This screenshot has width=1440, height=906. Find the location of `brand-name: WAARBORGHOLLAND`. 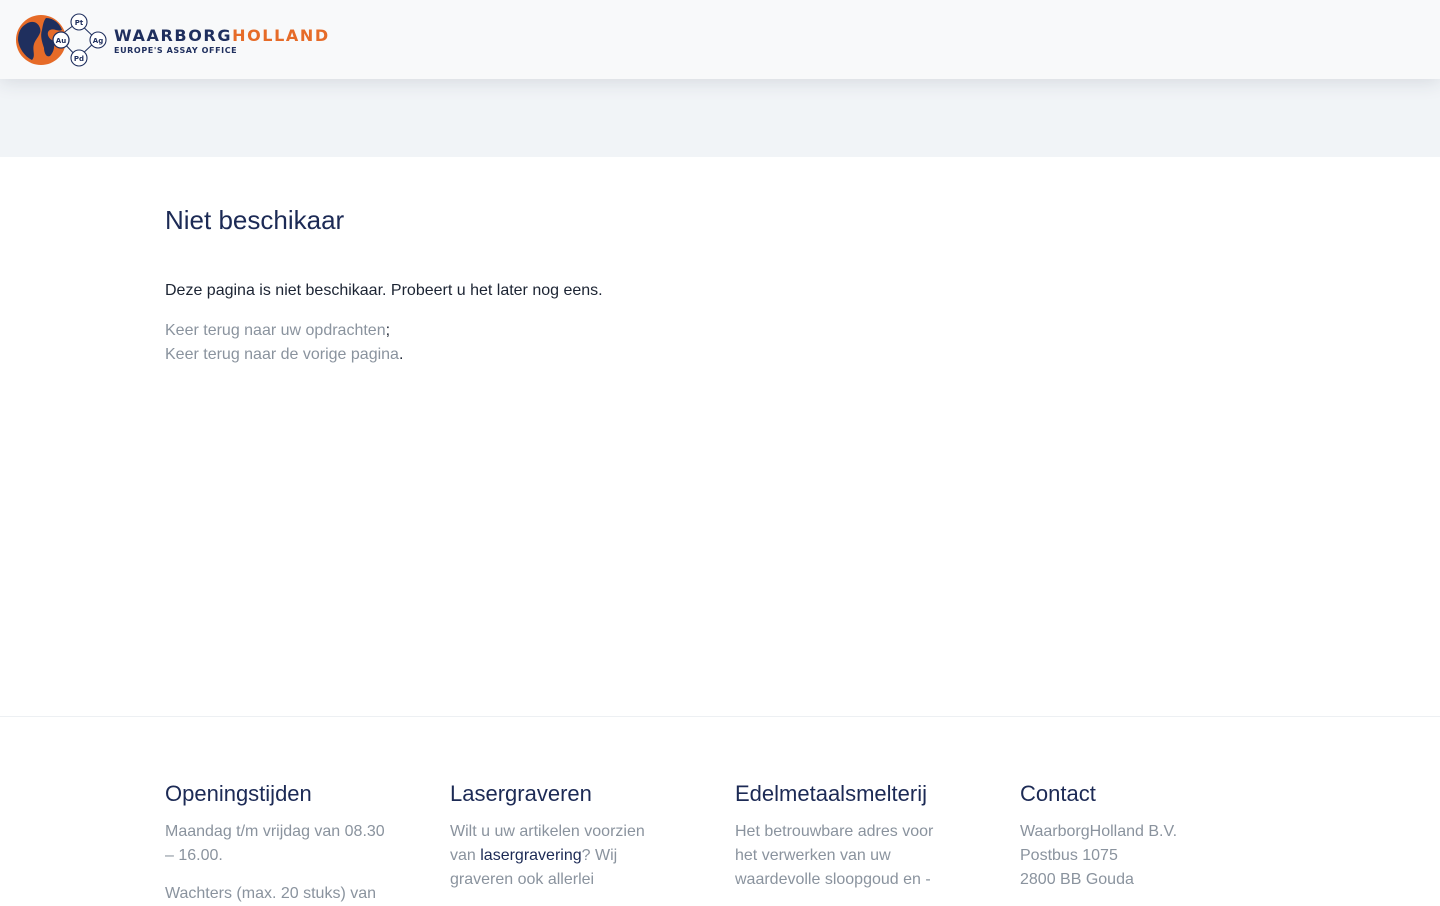

brand-name: WAARBORGHOLLAND is located at coordinates (222, 35).